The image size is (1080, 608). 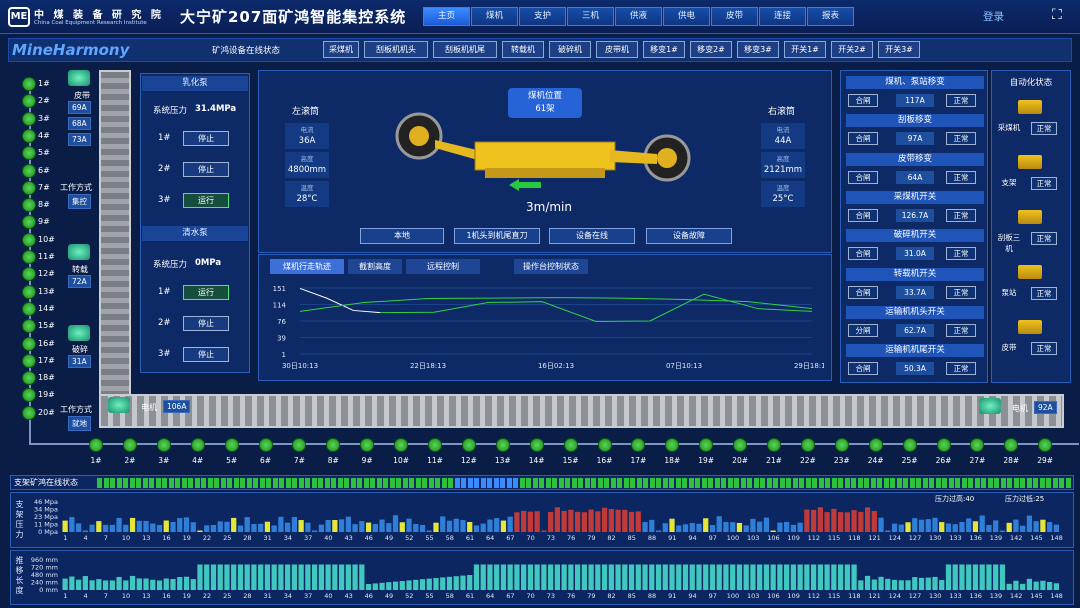 I want to click on power-group-switch-1: 合闸, so click(x=863, y=139).